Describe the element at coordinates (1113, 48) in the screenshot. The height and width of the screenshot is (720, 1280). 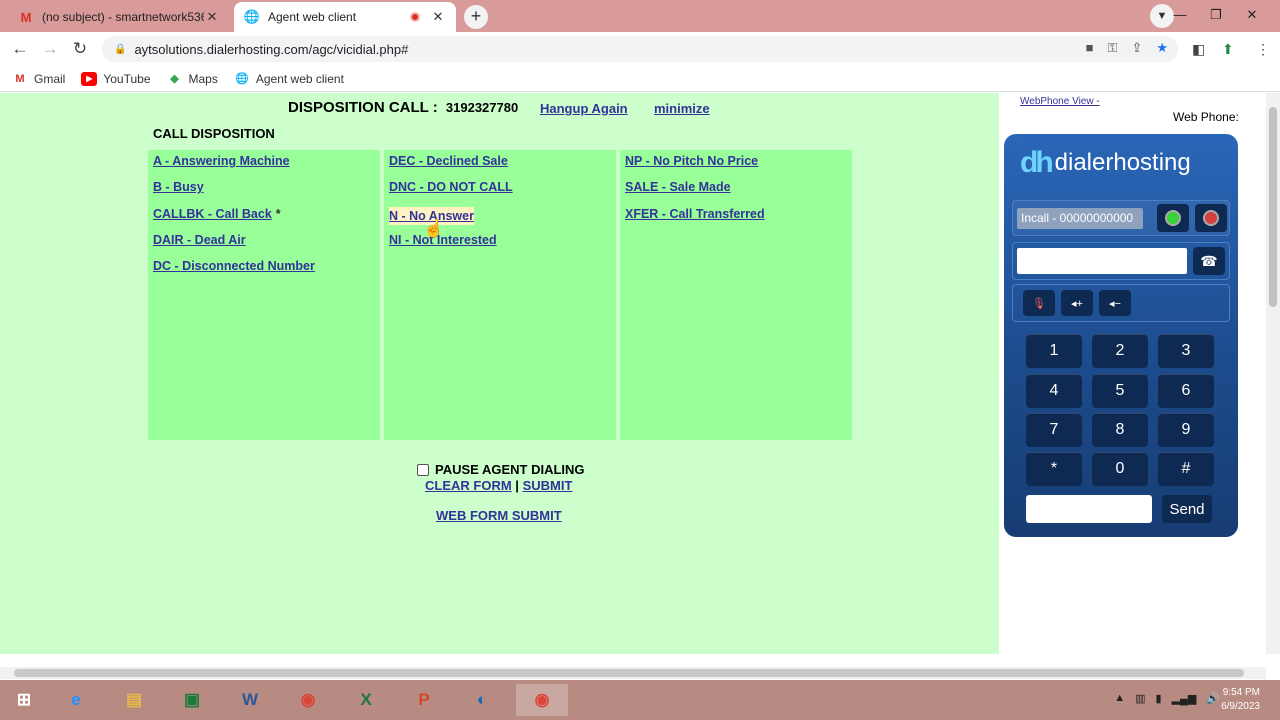
I see `key-icon: ⚿` at that location.